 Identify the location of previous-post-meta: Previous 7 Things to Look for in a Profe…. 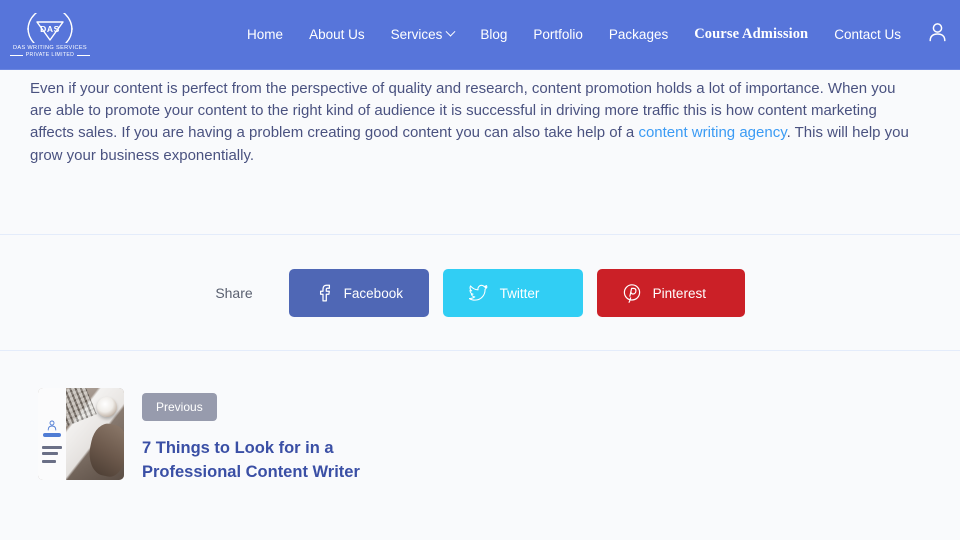
(287, 436).